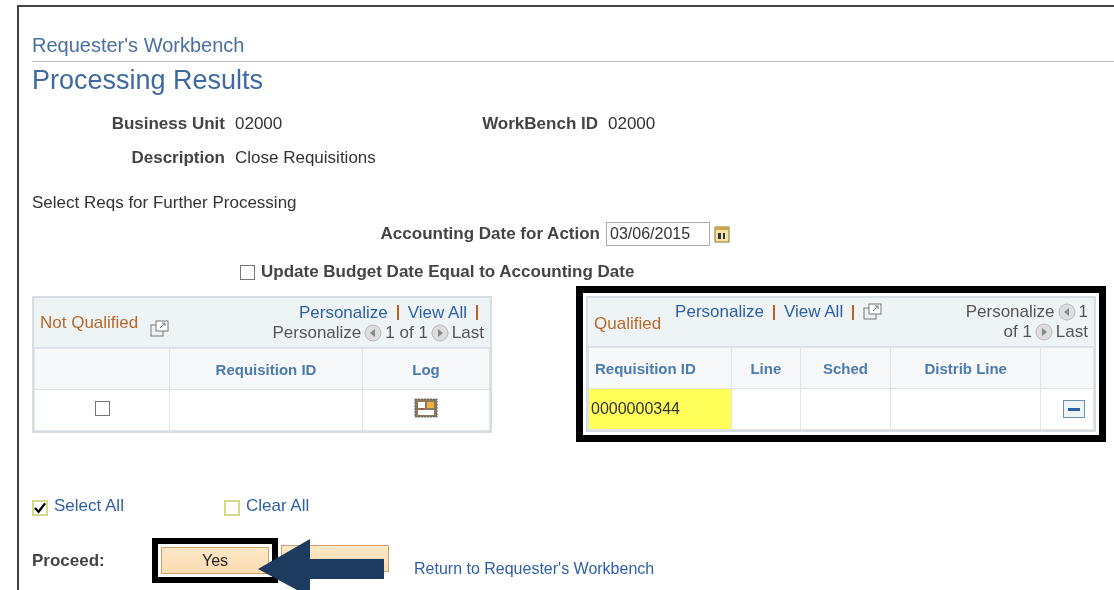 Image resolution: width=1114 pixels, height=590 pixels. I want to click on return-link: Return to Requester's Workbench, so click(534, 568).